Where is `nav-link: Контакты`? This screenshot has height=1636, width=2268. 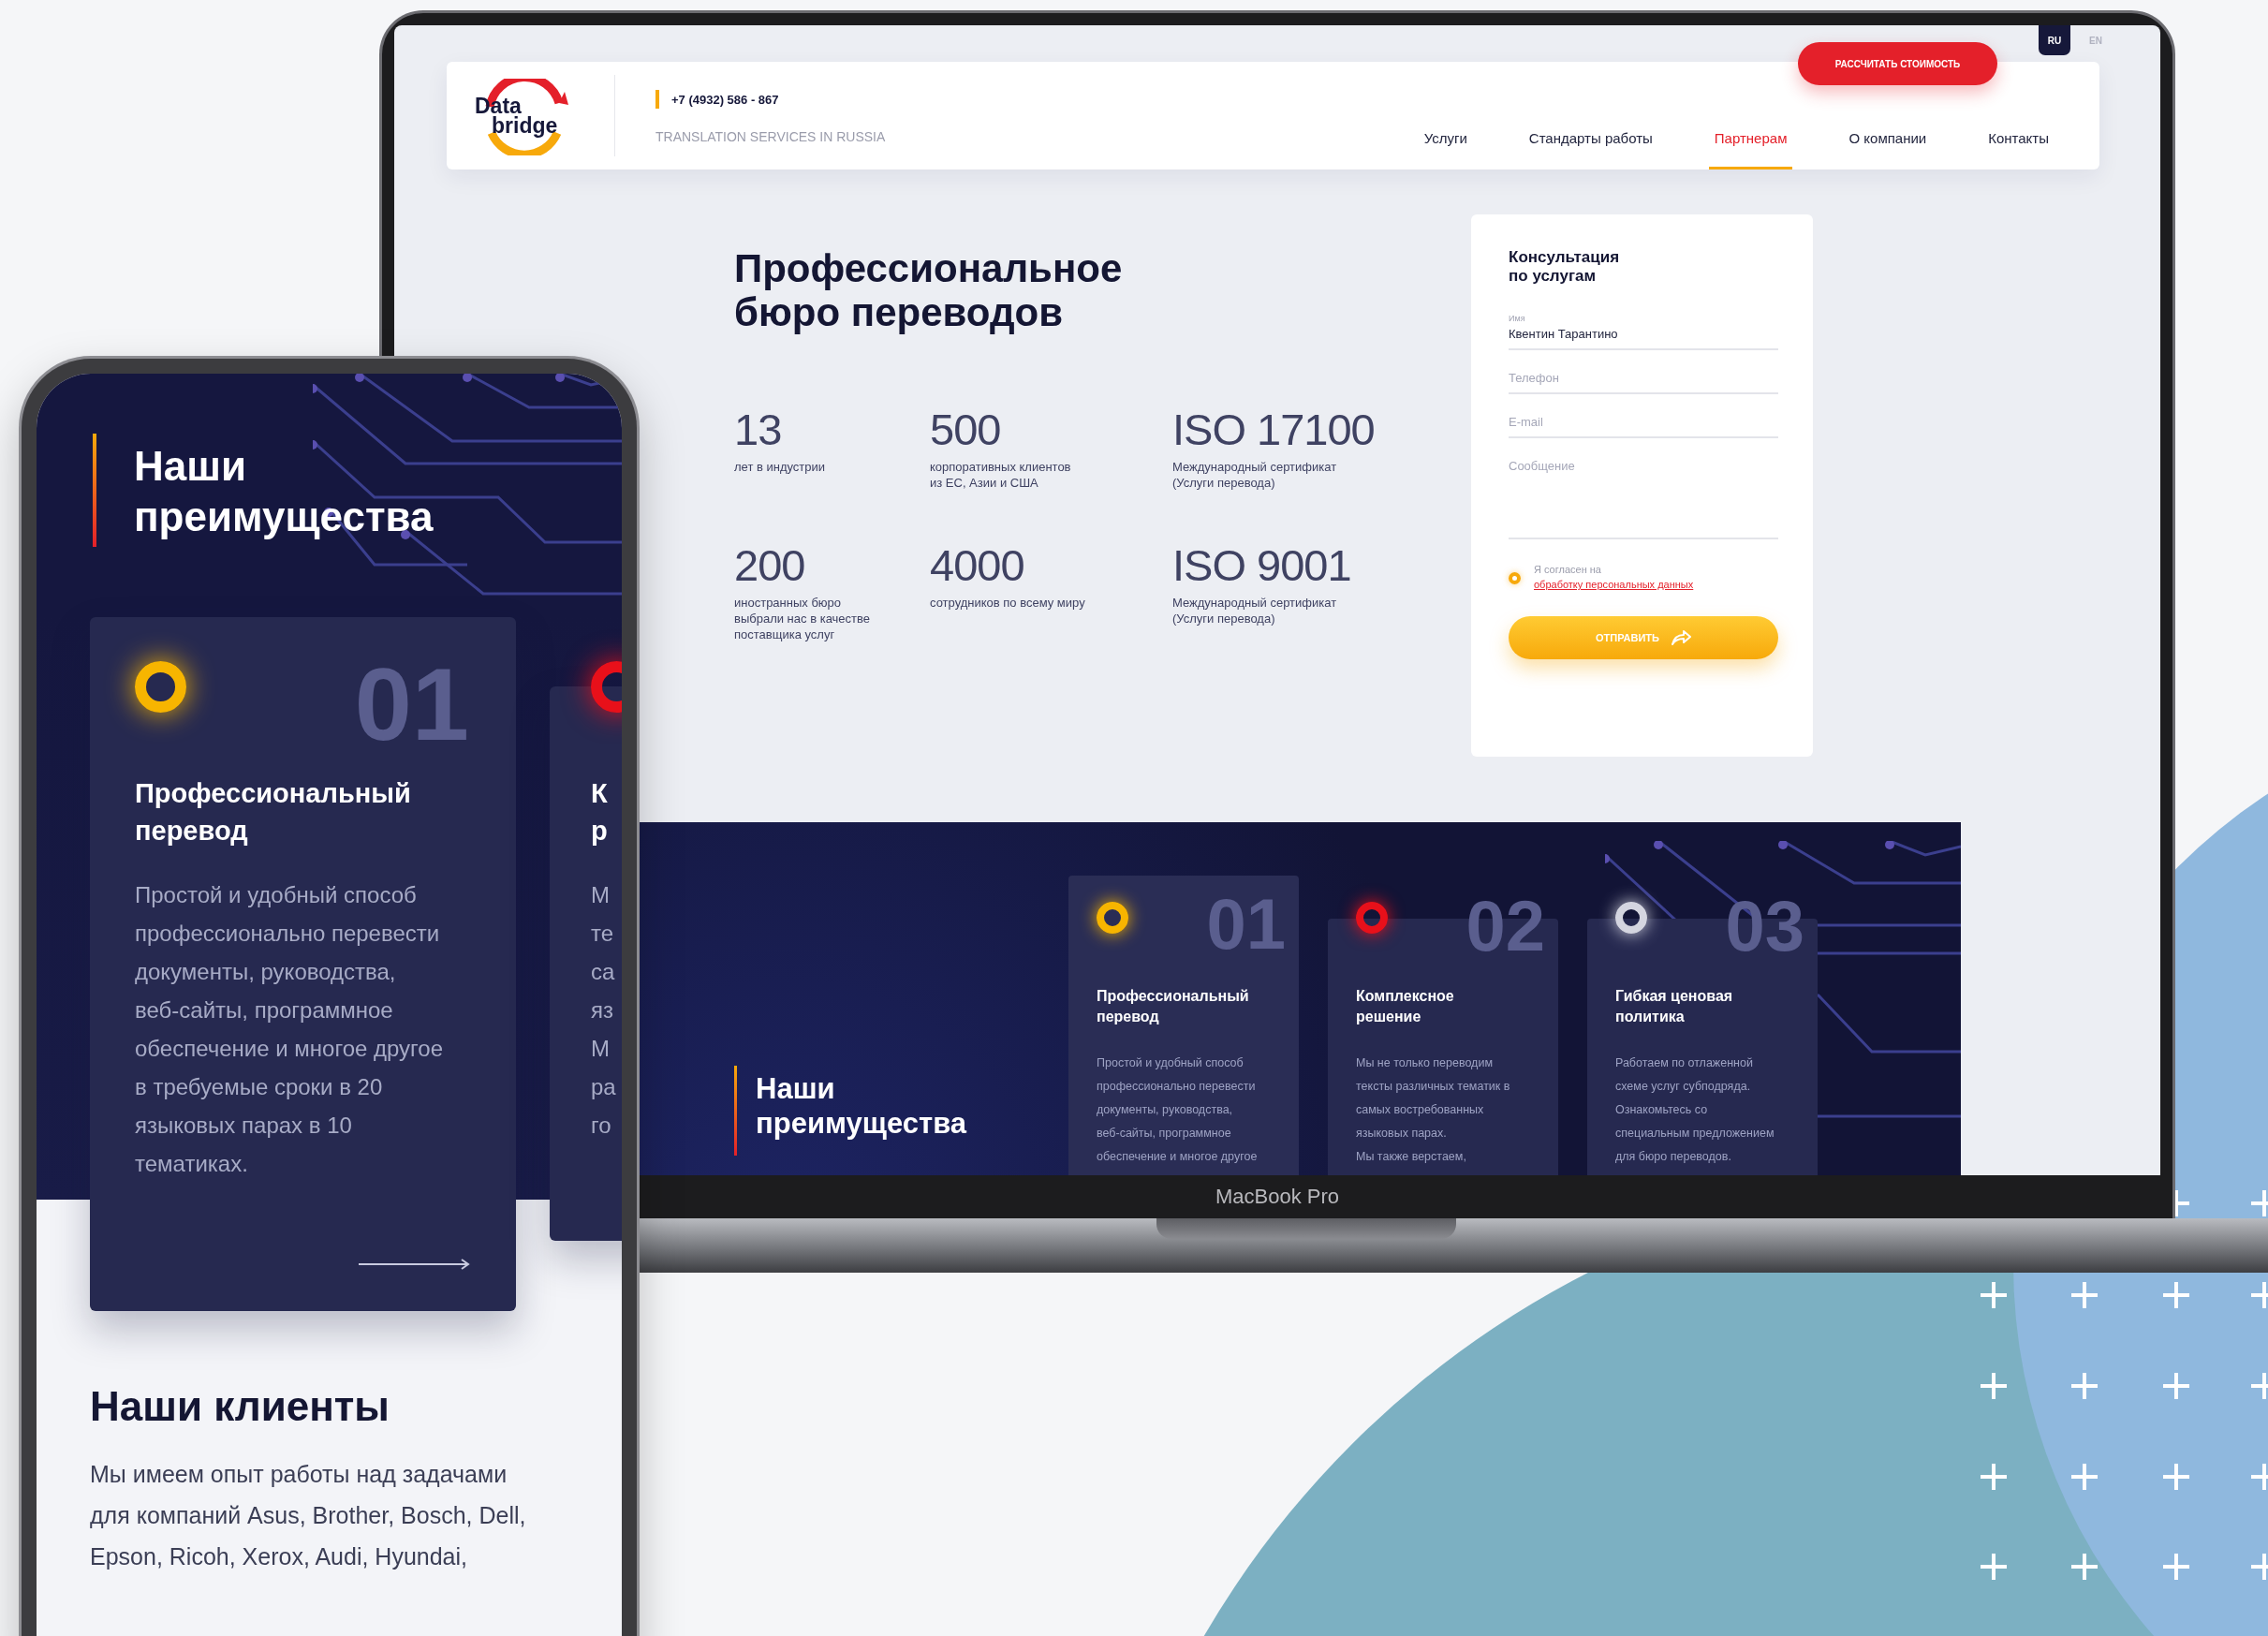 nav-link: Контакты is located at coordinates (2018, 149).